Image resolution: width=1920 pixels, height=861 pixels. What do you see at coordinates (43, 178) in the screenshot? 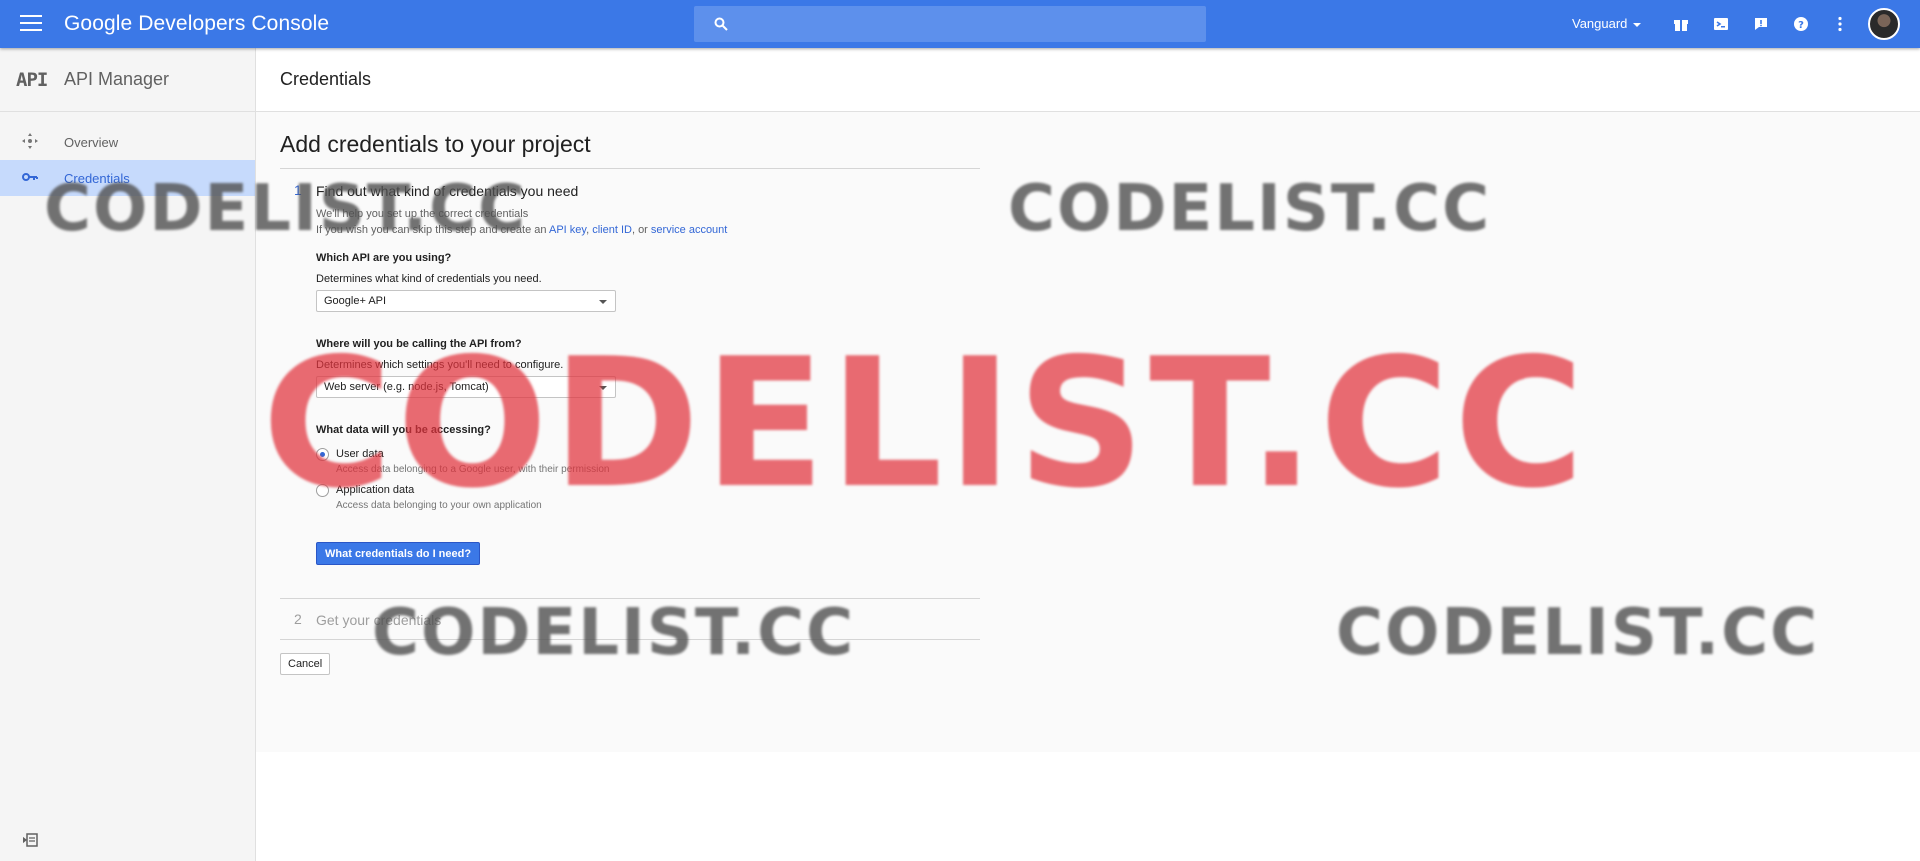
I see `key-icon` at bounding box center [43, 178].